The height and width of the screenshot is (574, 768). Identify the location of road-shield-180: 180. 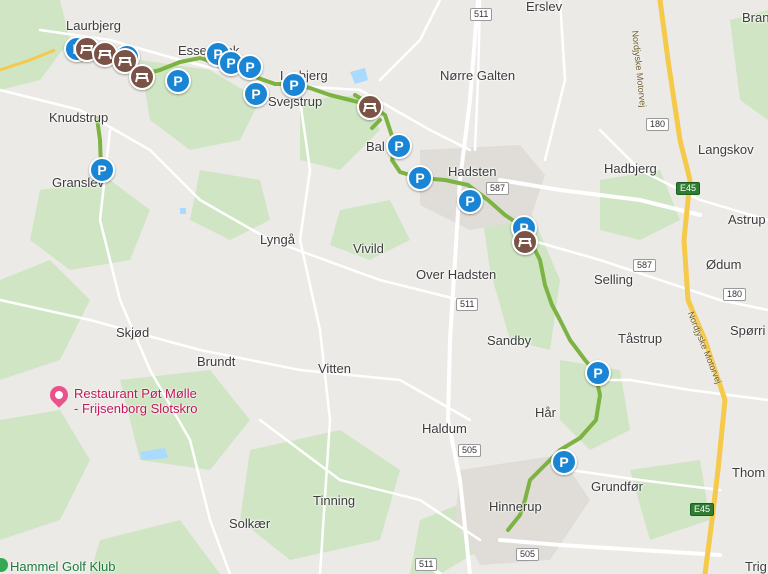
(658, 124).